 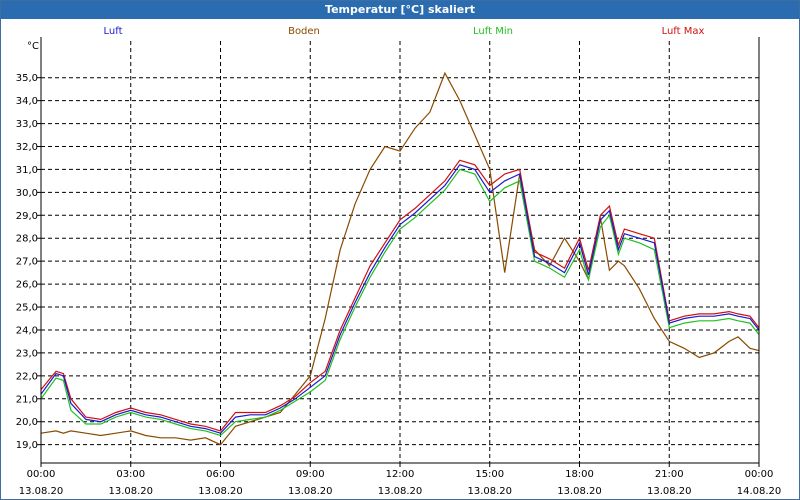 I want to click on y-tick-label: 30,0, so click(x=27, y=193).